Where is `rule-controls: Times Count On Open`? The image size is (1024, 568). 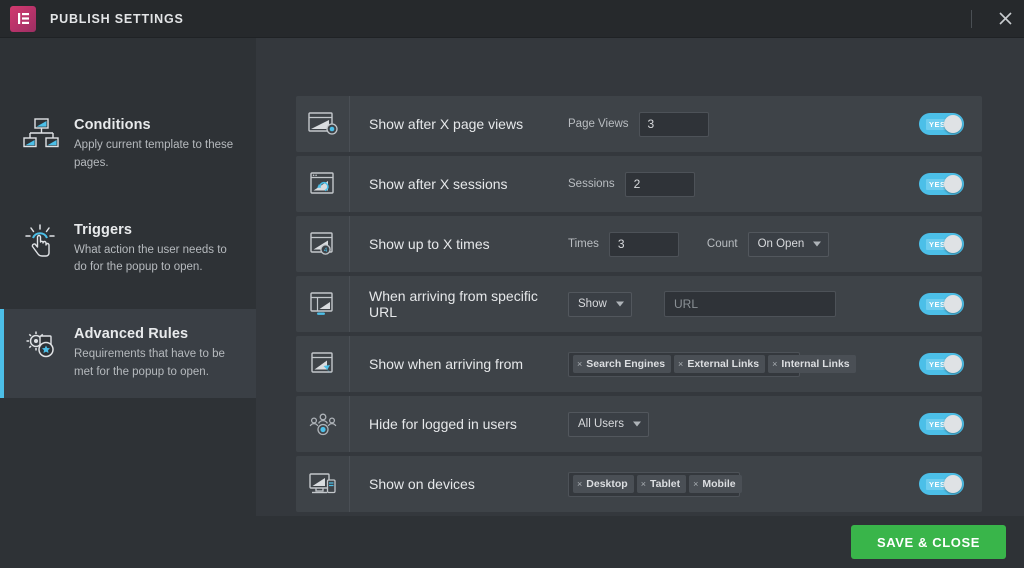 rule-controls: Times Count On Open is located at coordinates (743, 244).